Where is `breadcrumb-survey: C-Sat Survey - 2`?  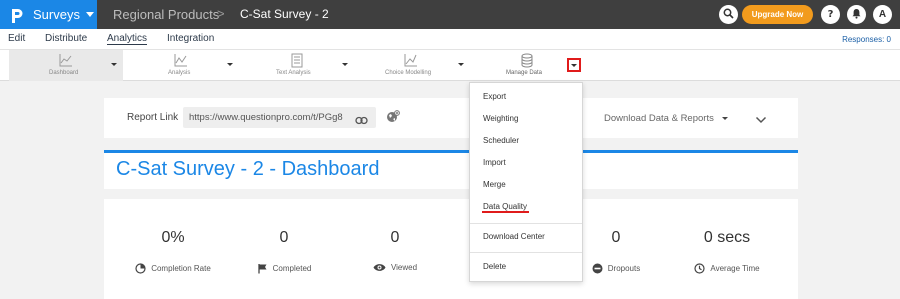 breadcrumb-survey: C-Sat Survey - 2 is located at coordinates (284, 14).